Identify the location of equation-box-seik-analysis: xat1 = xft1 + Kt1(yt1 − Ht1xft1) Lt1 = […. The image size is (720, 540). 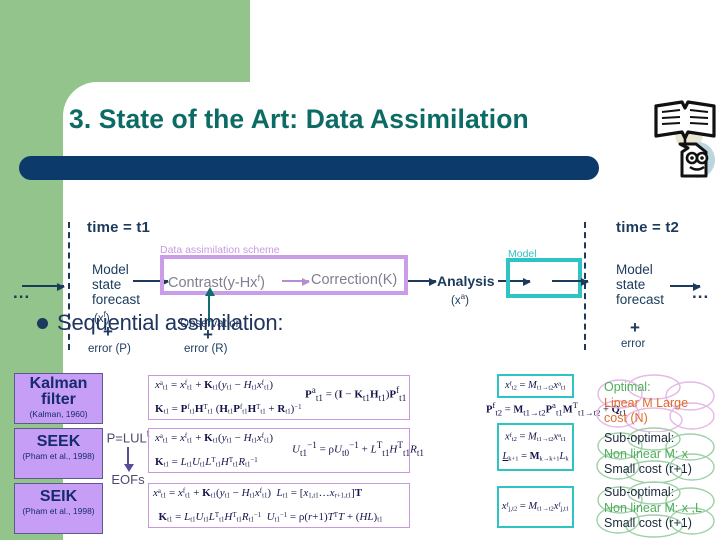
(279, 505).